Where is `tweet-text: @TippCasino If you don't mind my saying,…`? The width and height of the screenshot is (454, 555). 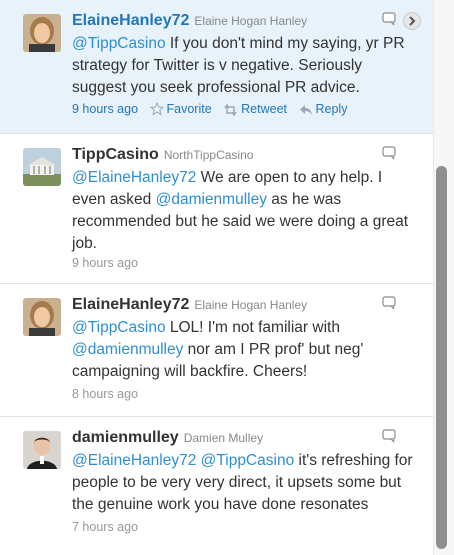
tweet-text: @TippCasino If you don't mind my saying,… is located at coordinates (246, 66).